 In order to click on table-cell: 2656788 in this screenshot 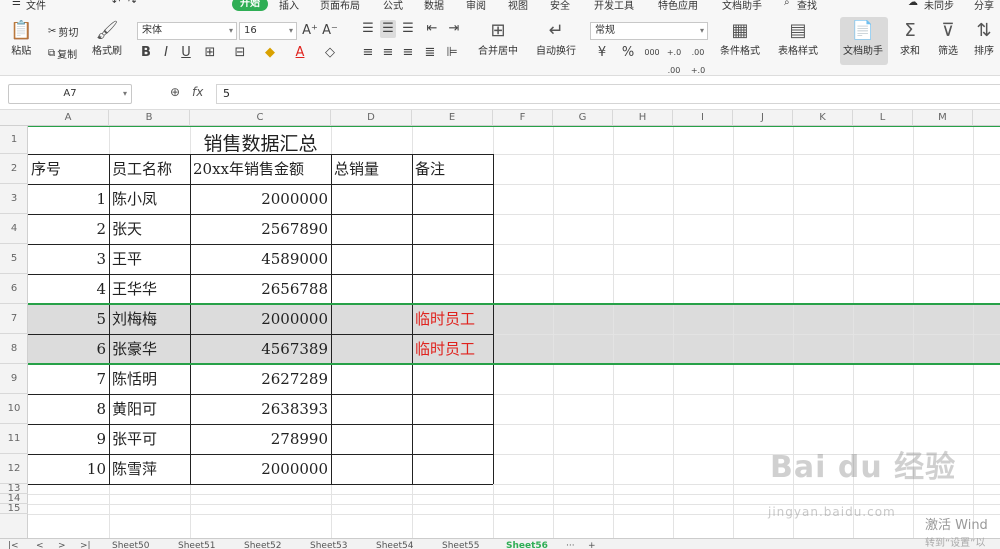, I will do `click(260, 289)`.